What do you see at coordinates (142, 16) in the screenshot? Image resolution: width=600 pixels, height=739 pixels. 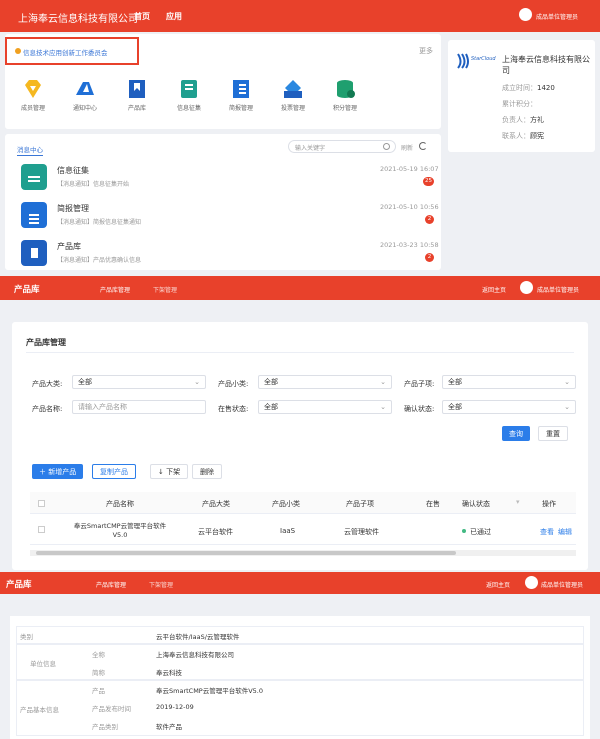 I see `nav-home: 首页` at bounding box center [142, 16].